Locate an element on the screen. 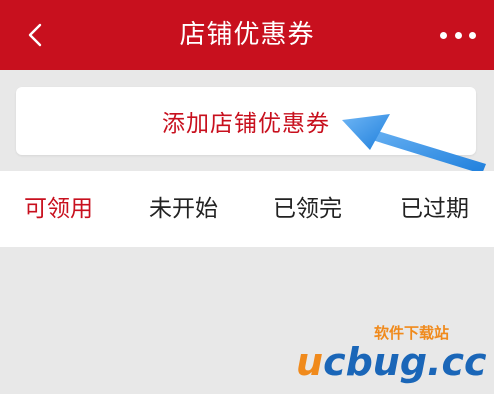 The width and height of the screenshot is (494, 394). watermark-logo-tld: .cc is located at coordinates (457, 362).